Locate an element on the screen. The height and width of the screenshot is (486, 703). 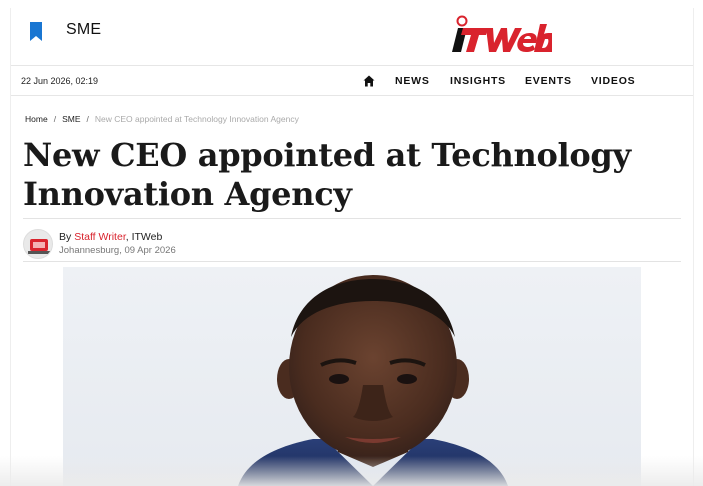
dateline: Johannesburg, 09 Apr 2026 is located at coordinates (117, 250).